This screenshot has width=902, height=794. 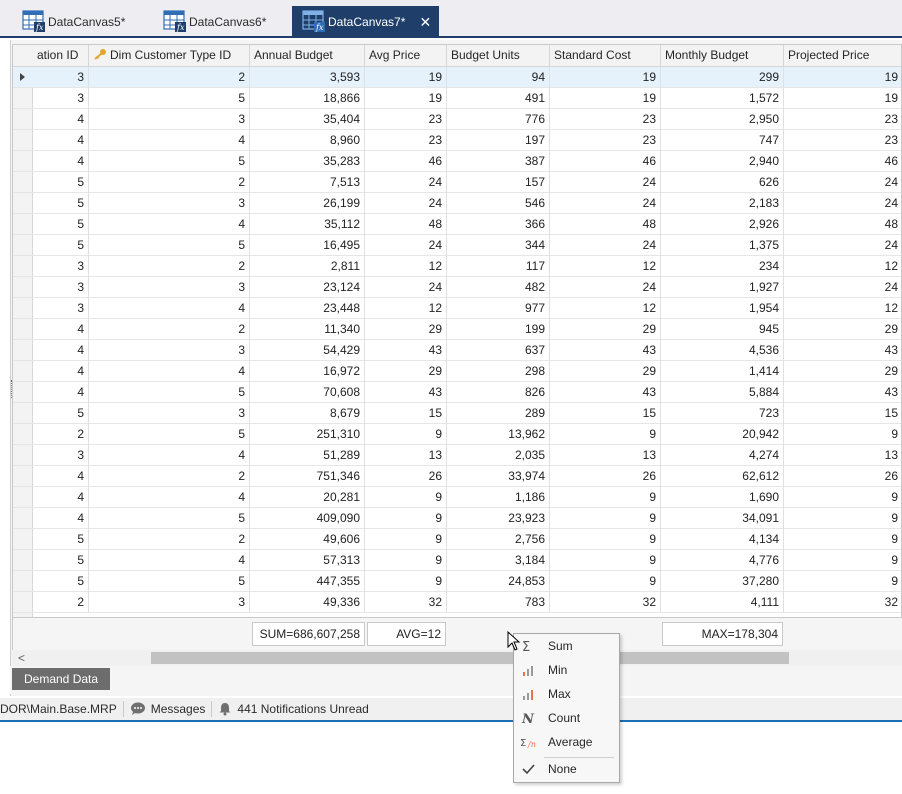 I want to click on table-row: 5 2 49,606 9 2,756 9 4,134 9, so click(x=457, y=539).